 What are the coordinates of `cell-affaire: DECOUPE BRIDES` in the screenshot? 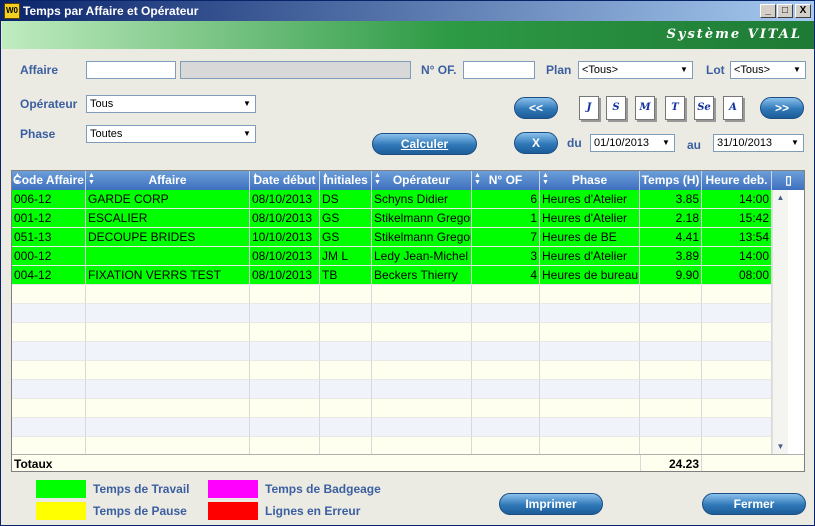 It's located at (168, 237).